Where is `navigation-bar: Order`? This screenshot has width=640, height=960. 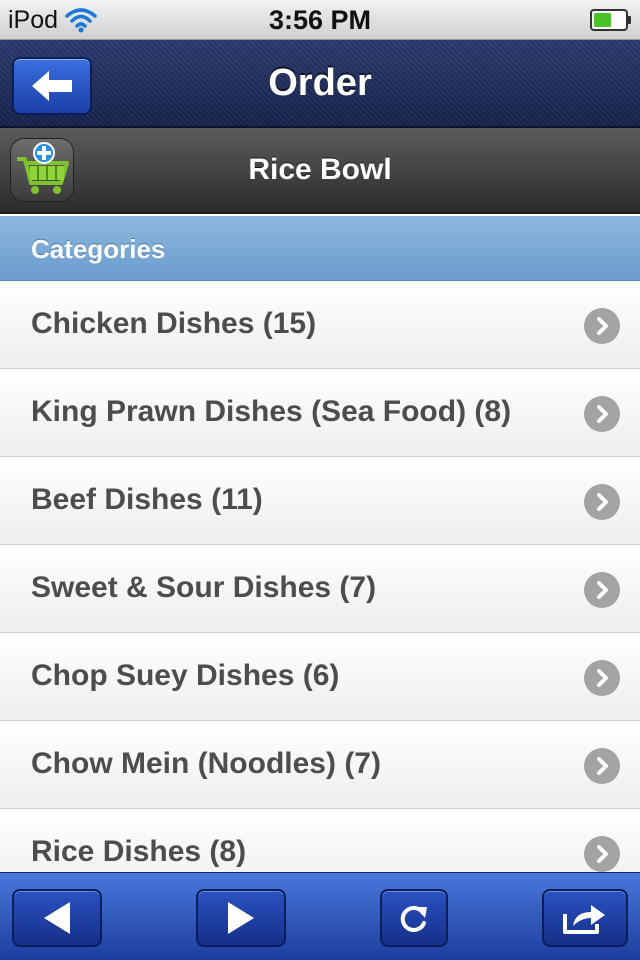 navigation-bar: Order is located at coordinates (320, 84).